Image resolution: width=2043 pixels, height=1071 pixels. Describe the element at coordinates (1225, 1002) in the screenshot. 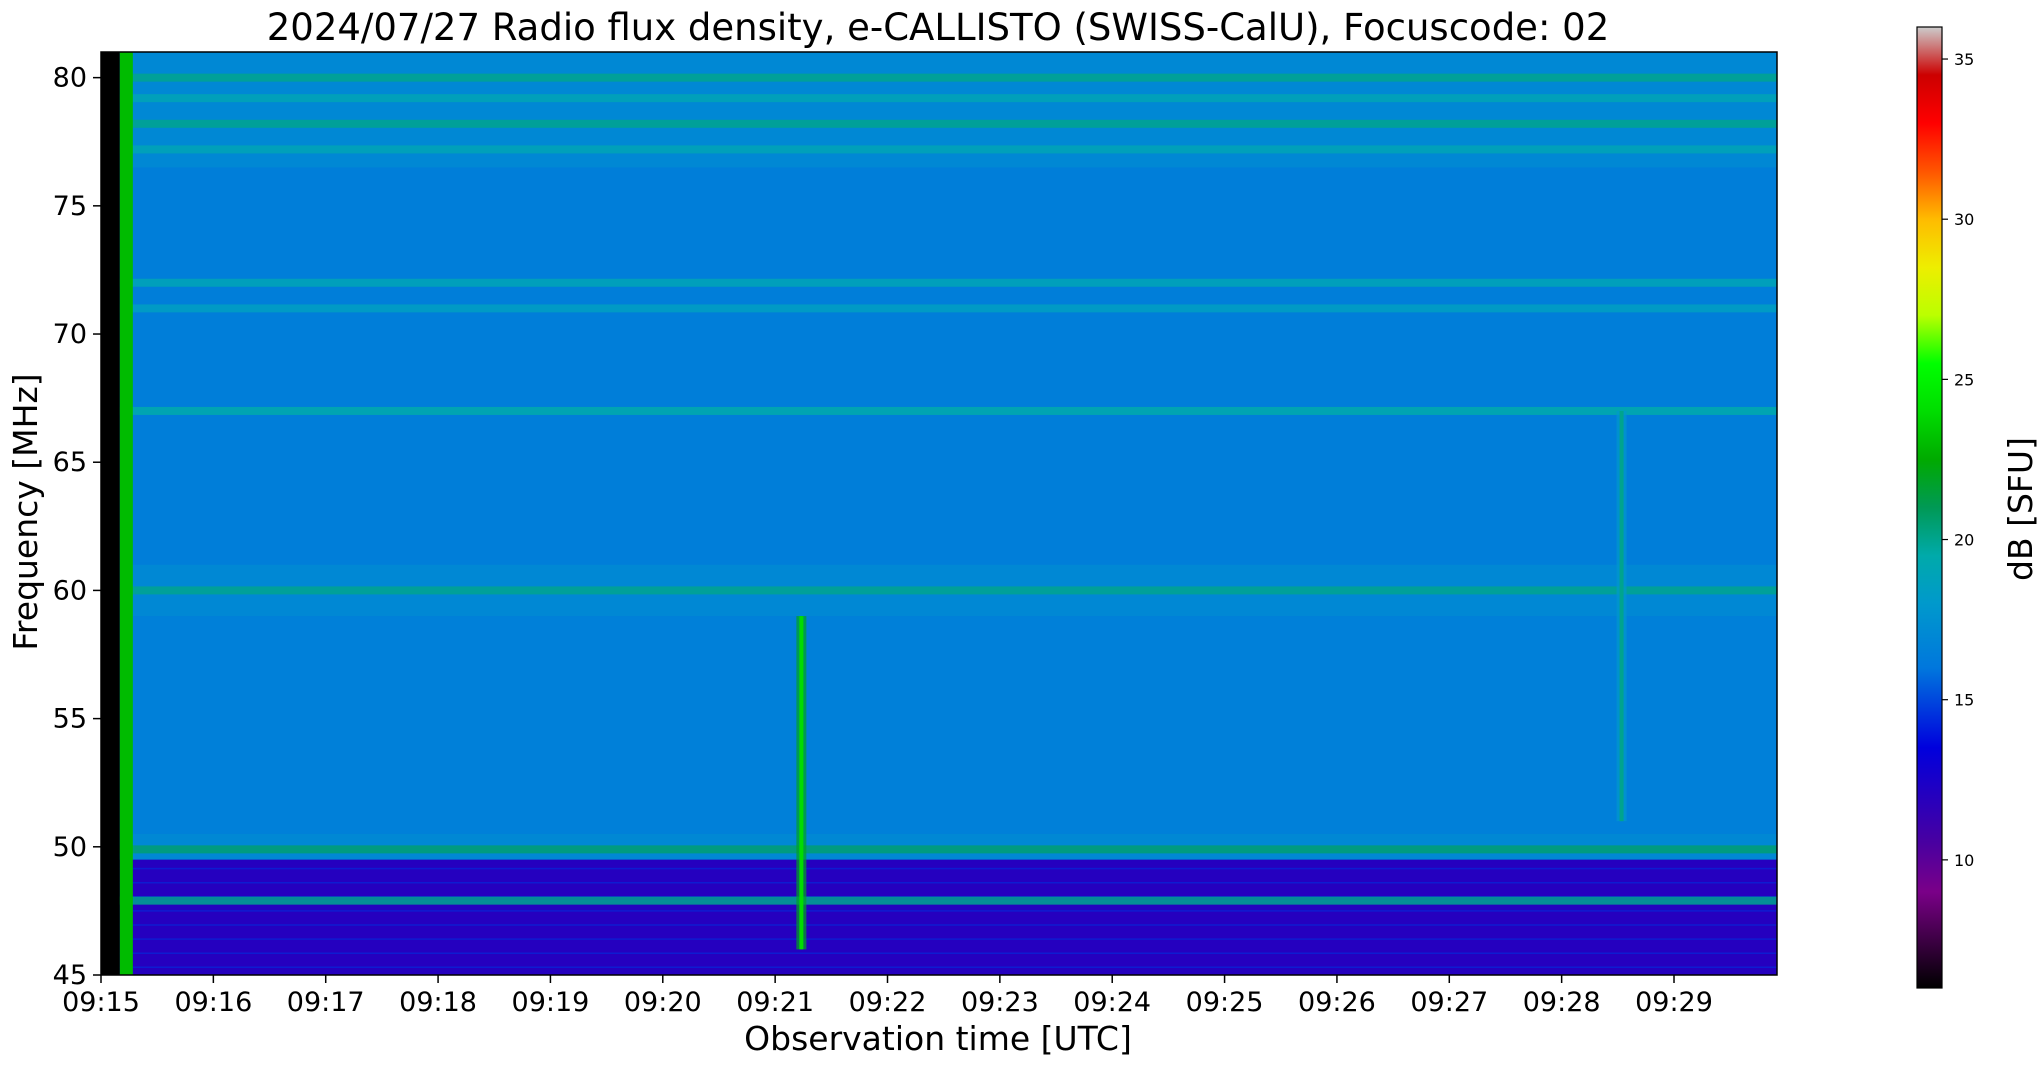

I see `x-tick-label-10: 09:25` at that location.